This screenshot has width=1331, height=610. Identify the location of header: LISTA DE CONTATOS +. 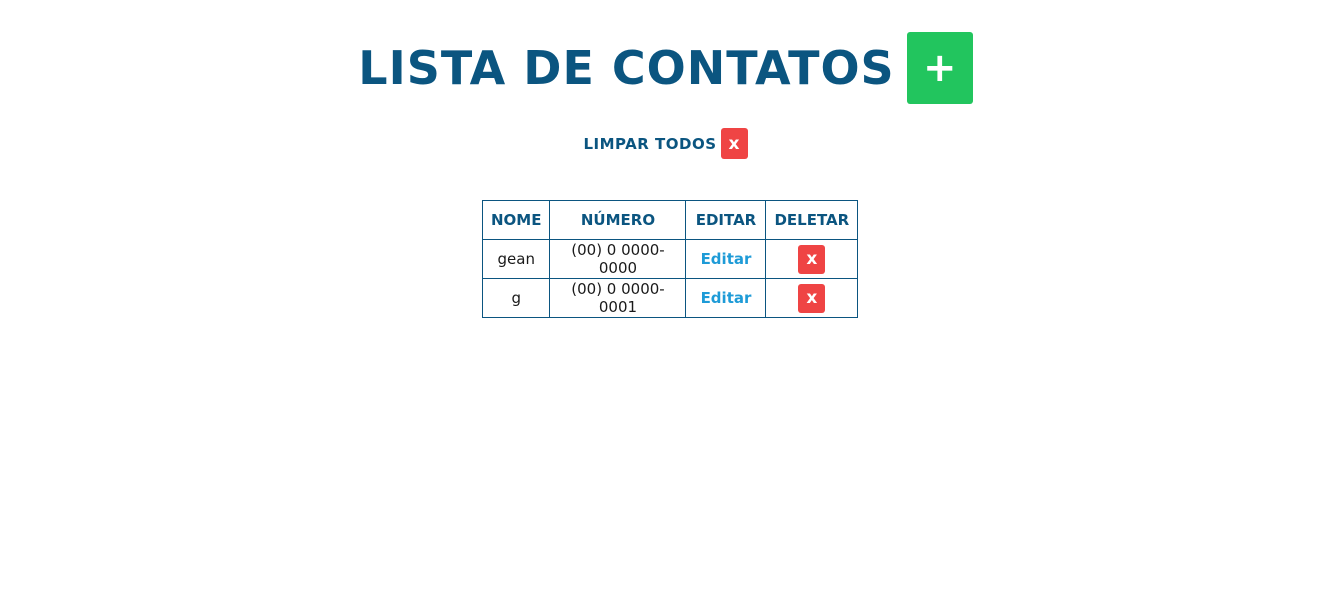
(665, 68).